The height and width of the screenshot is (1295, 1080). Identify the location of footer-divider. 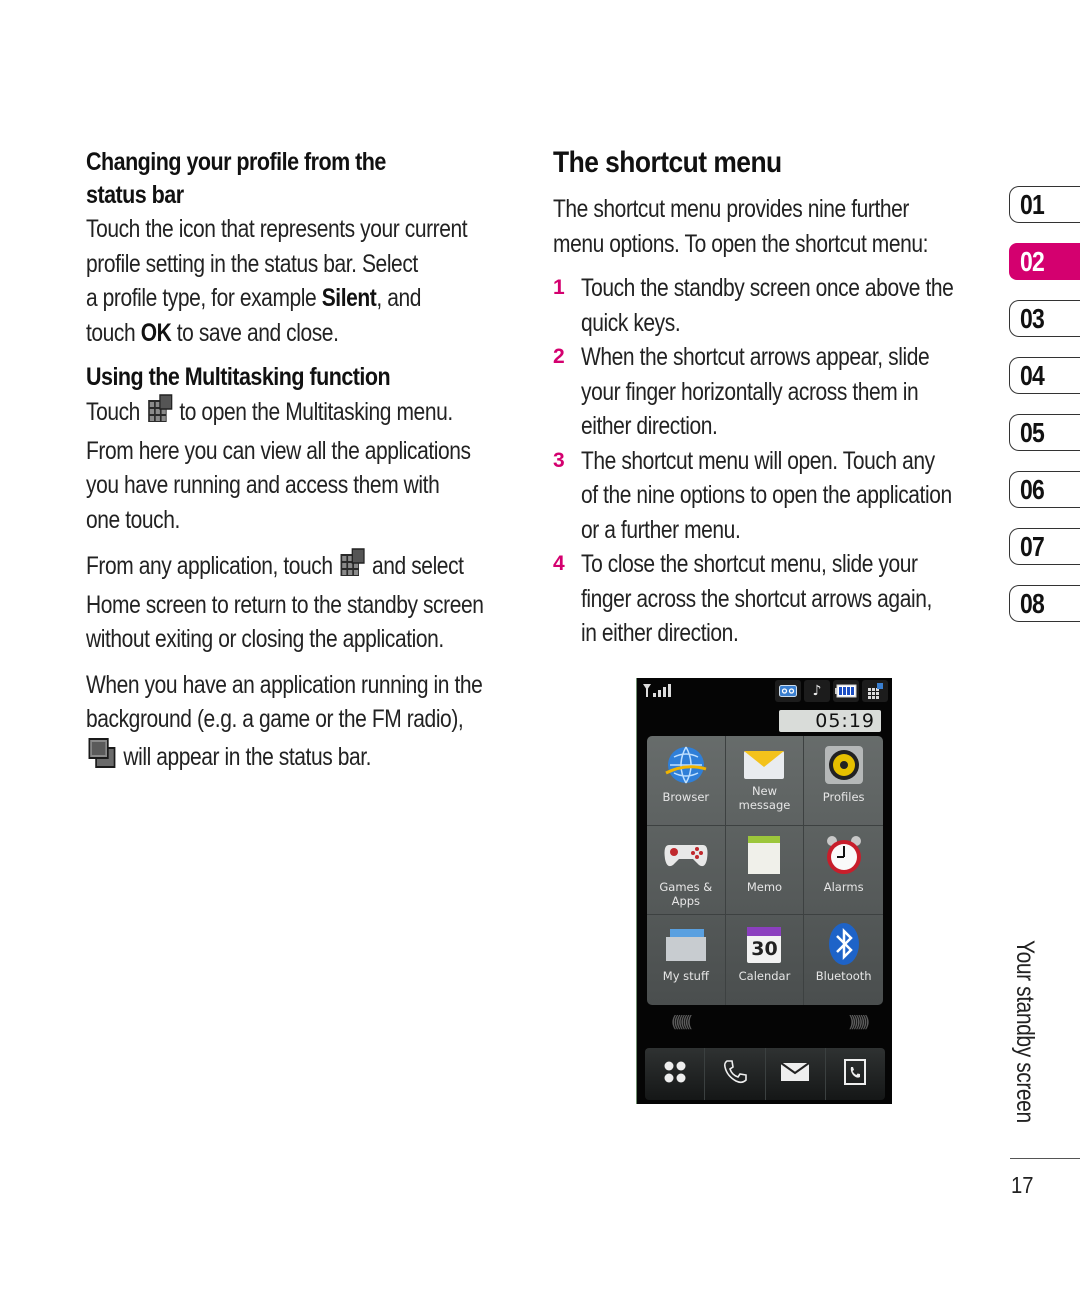
(1045, 1158).